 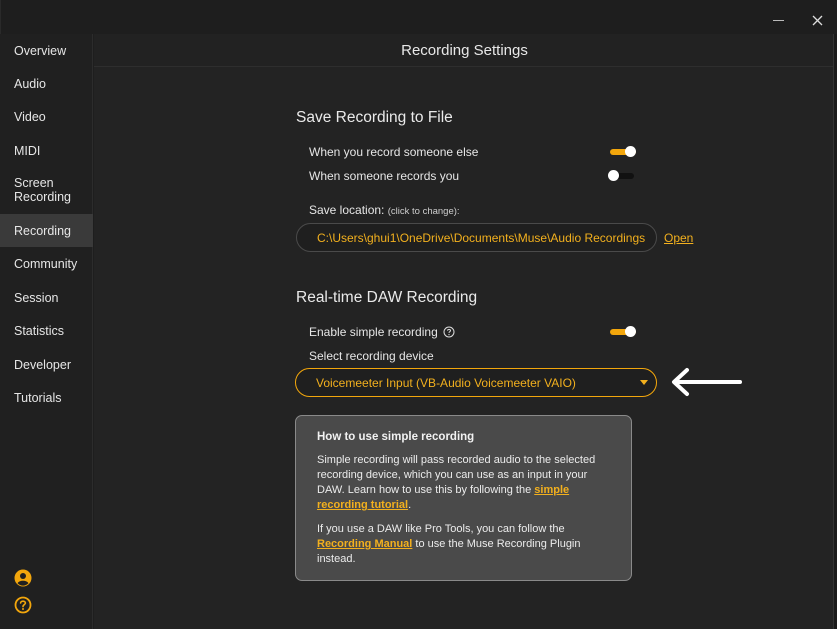 What do you see at coordinates (644, 382) in the screenshot?
I see `chevron-down-icon` at bounding box center [644, 382].